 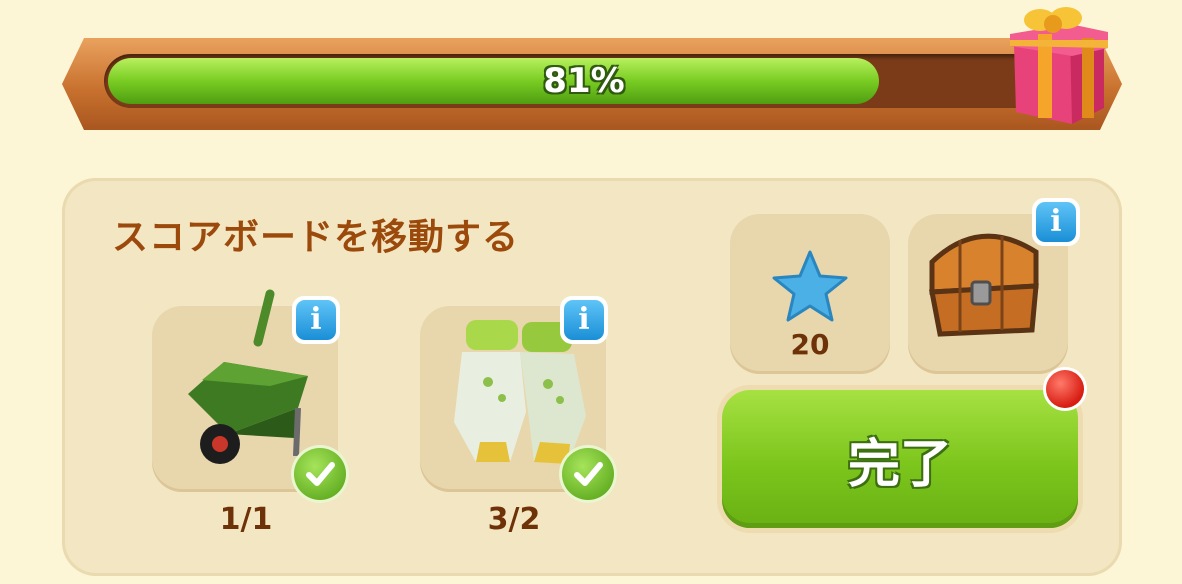 I want to click on info-button-wheelbarrow: i, so click(x=316, y=320).